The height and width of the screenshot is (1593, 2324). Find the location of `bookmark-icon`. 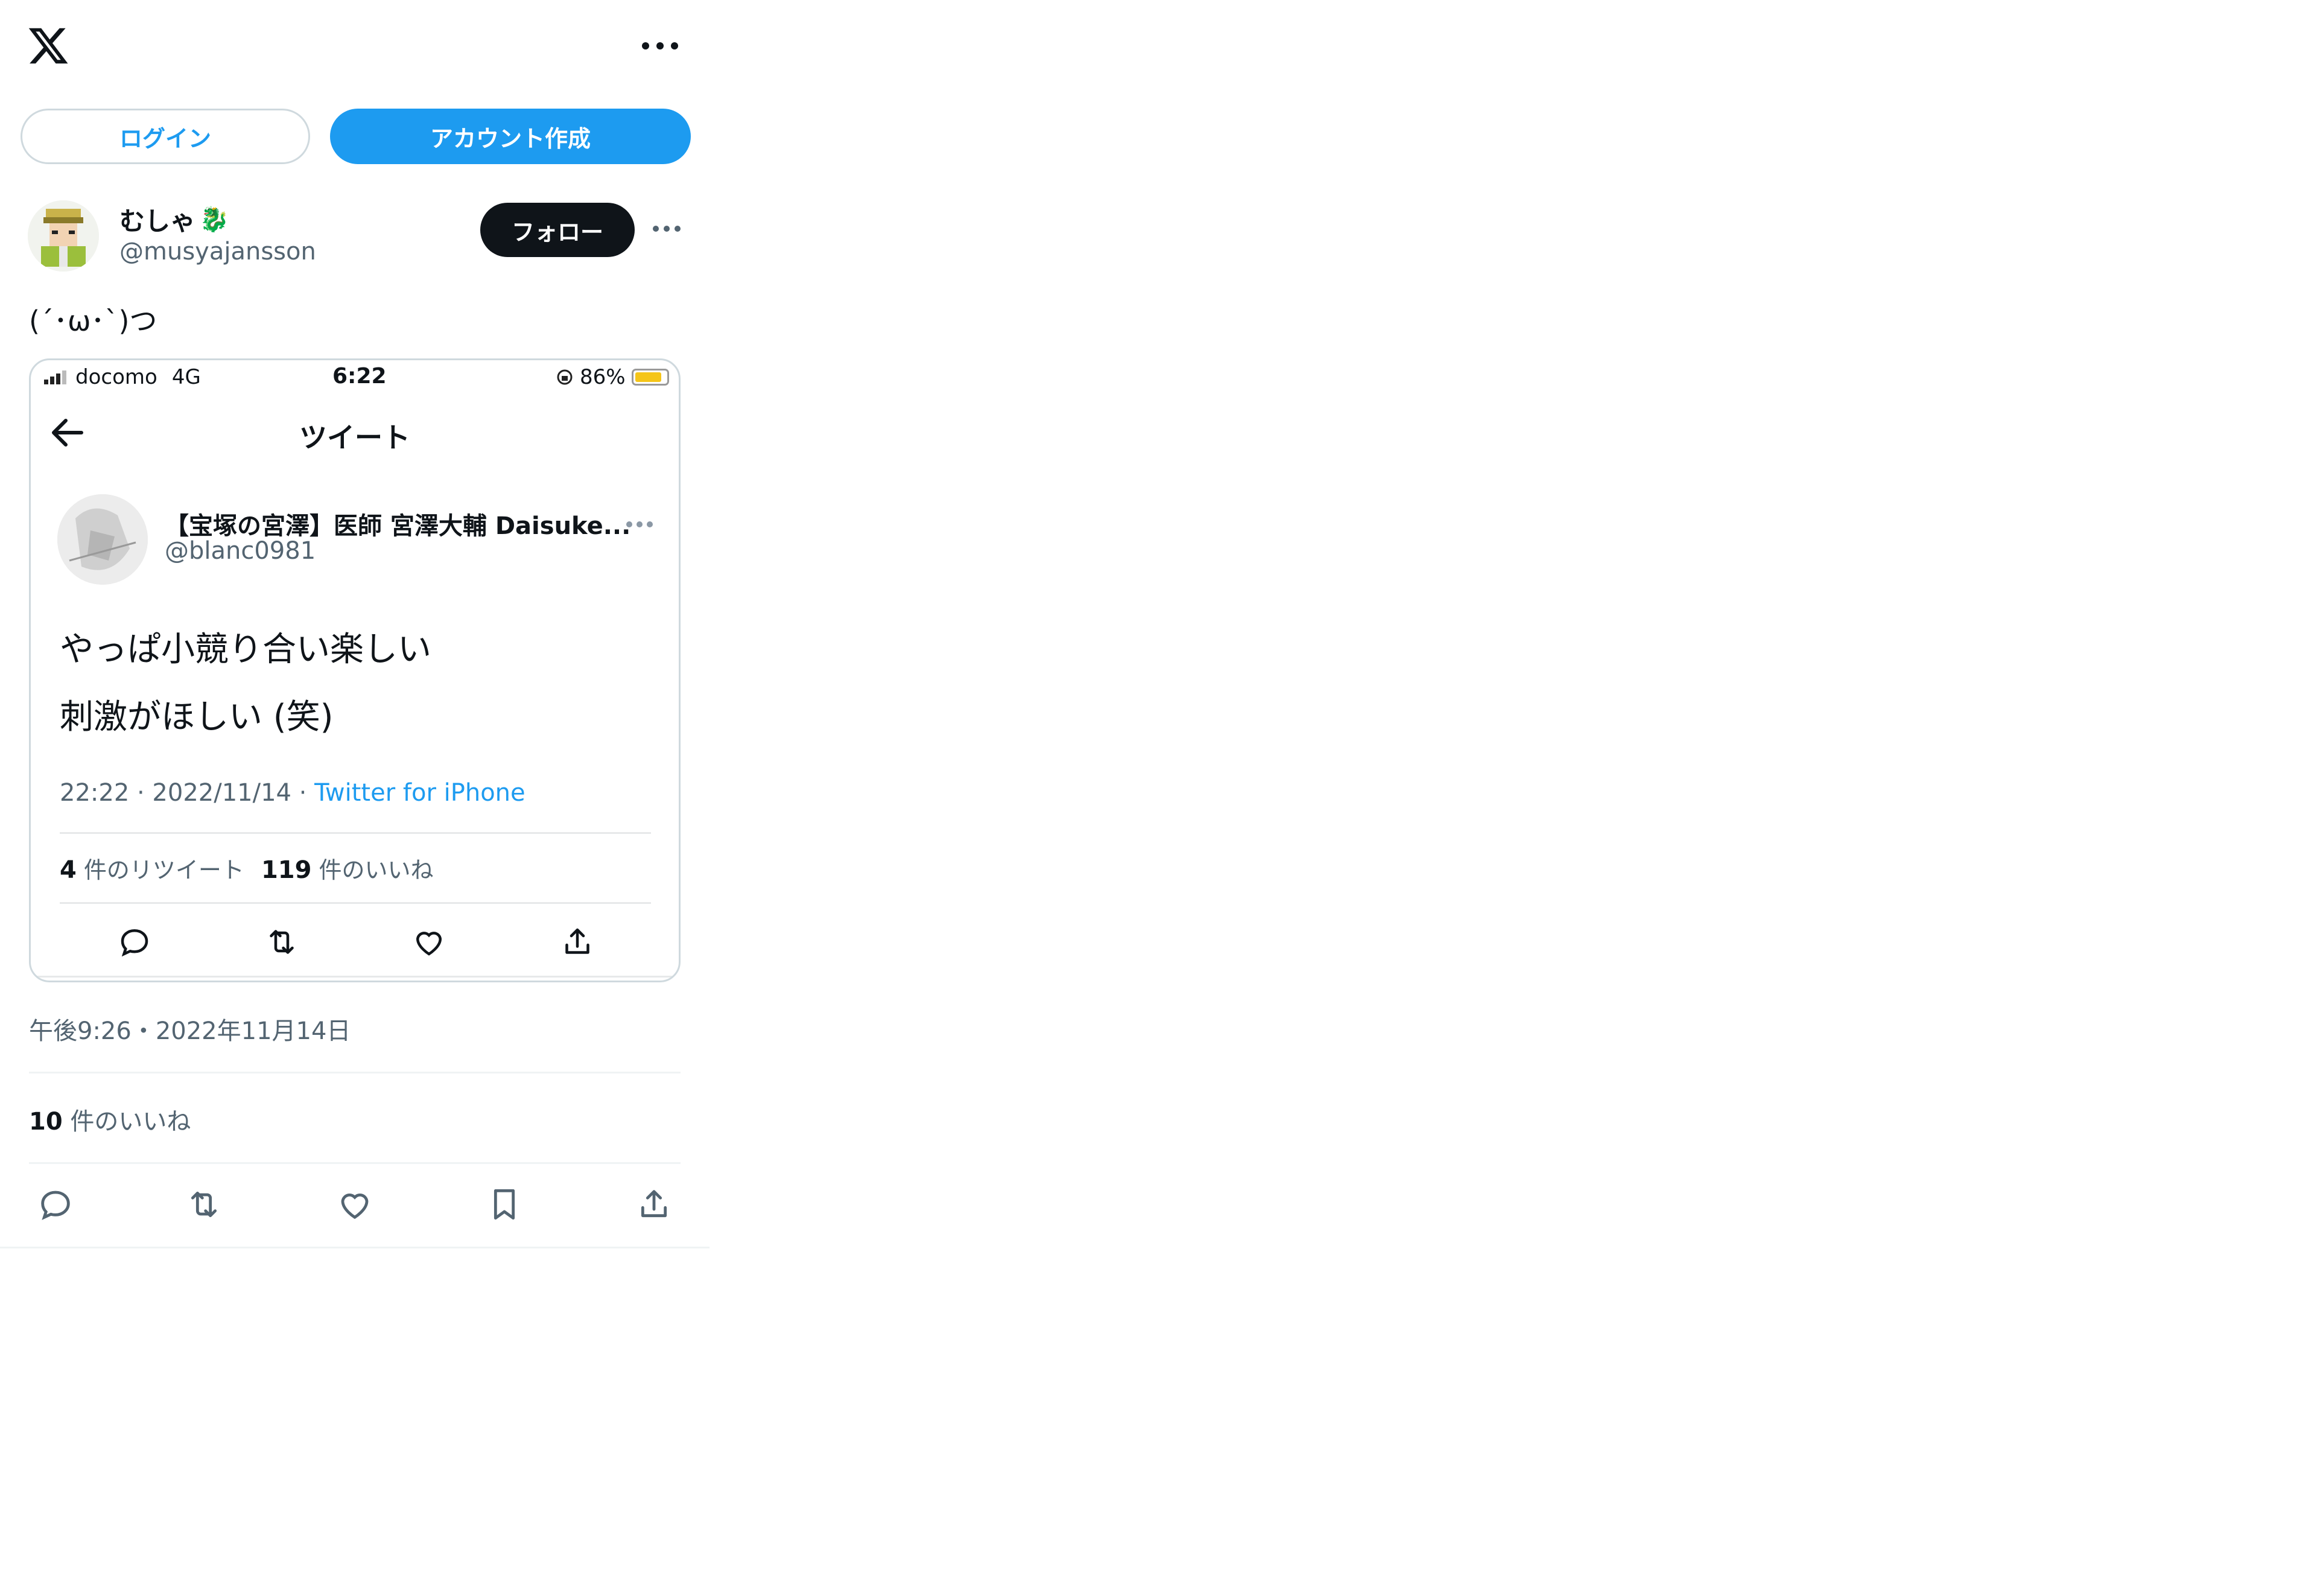

bookmark-icon is located at coordinates (504, 1204).